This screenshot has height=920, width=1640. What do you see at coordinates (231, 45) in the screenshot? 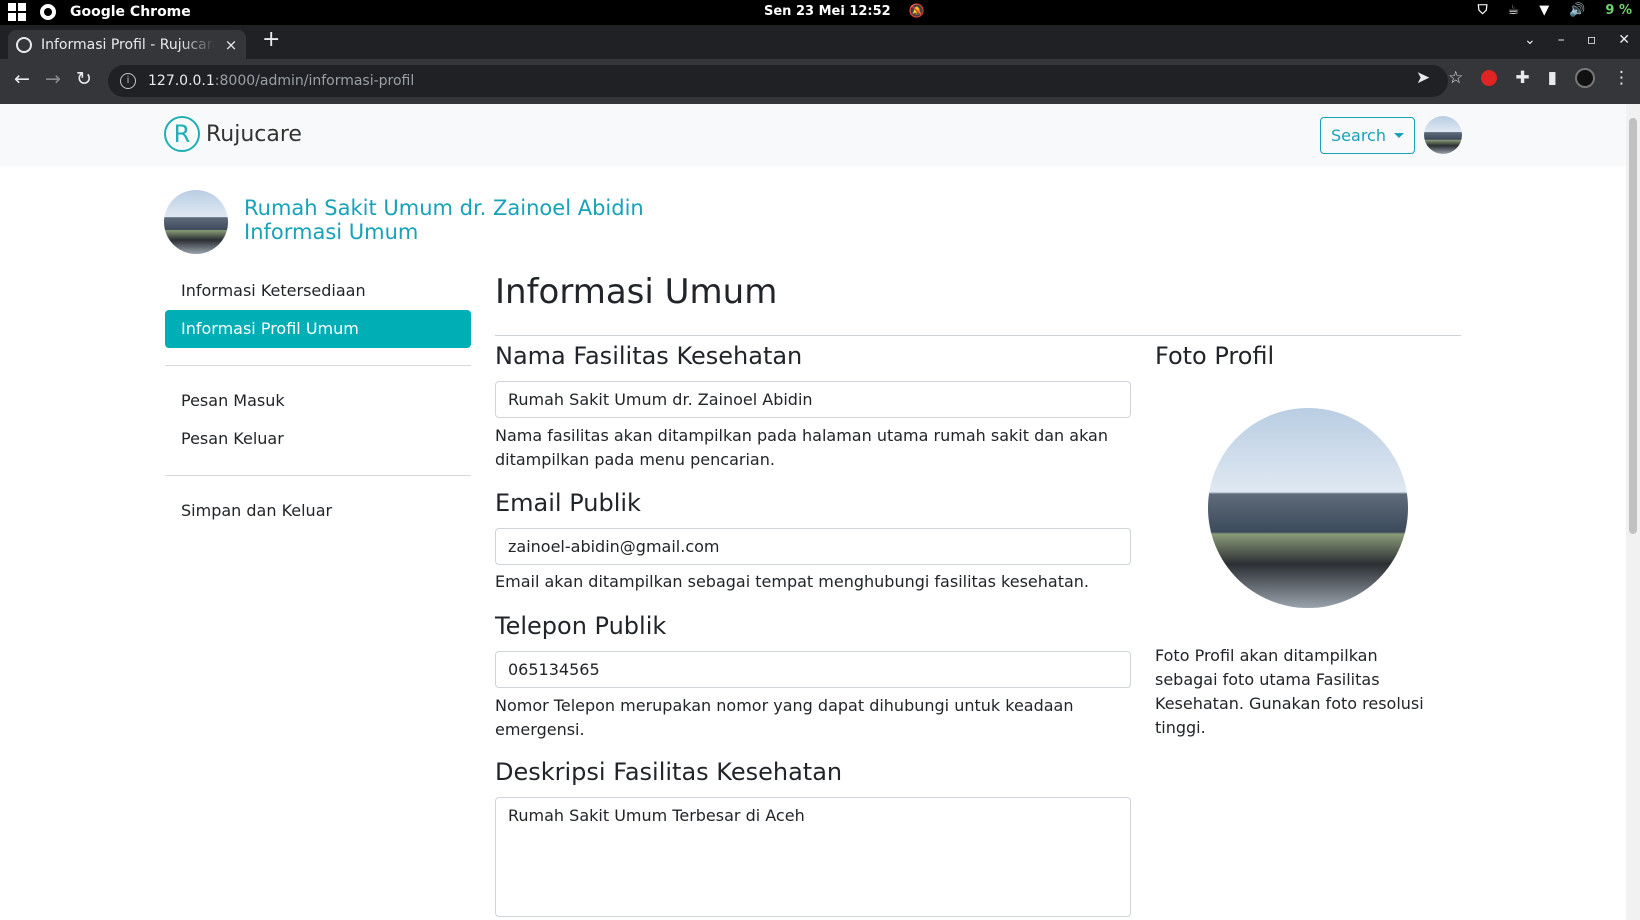
I see `tab-close-icon: ×` at bounding box center [231, 45].